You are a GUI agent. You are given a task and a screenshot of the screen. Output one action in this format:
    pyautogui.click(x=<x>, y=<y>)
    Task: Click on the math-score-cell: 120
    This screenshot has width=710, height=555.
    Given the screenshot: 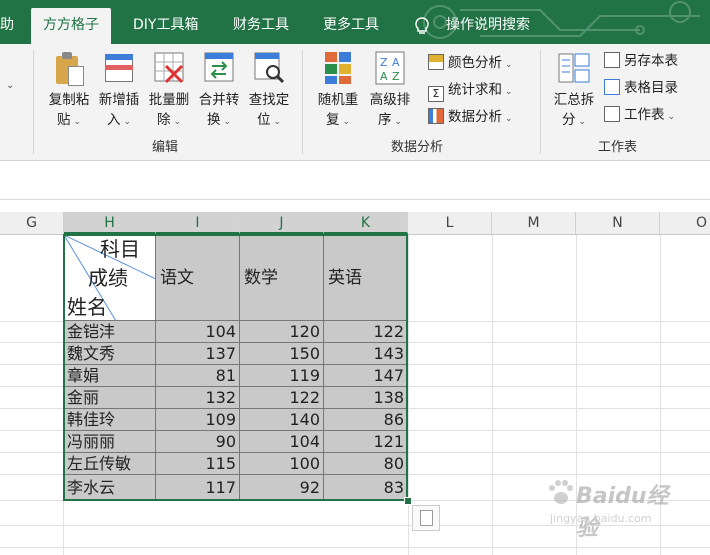 What is the action you would take?
    pyautogui.click(x=282, y=332)
    